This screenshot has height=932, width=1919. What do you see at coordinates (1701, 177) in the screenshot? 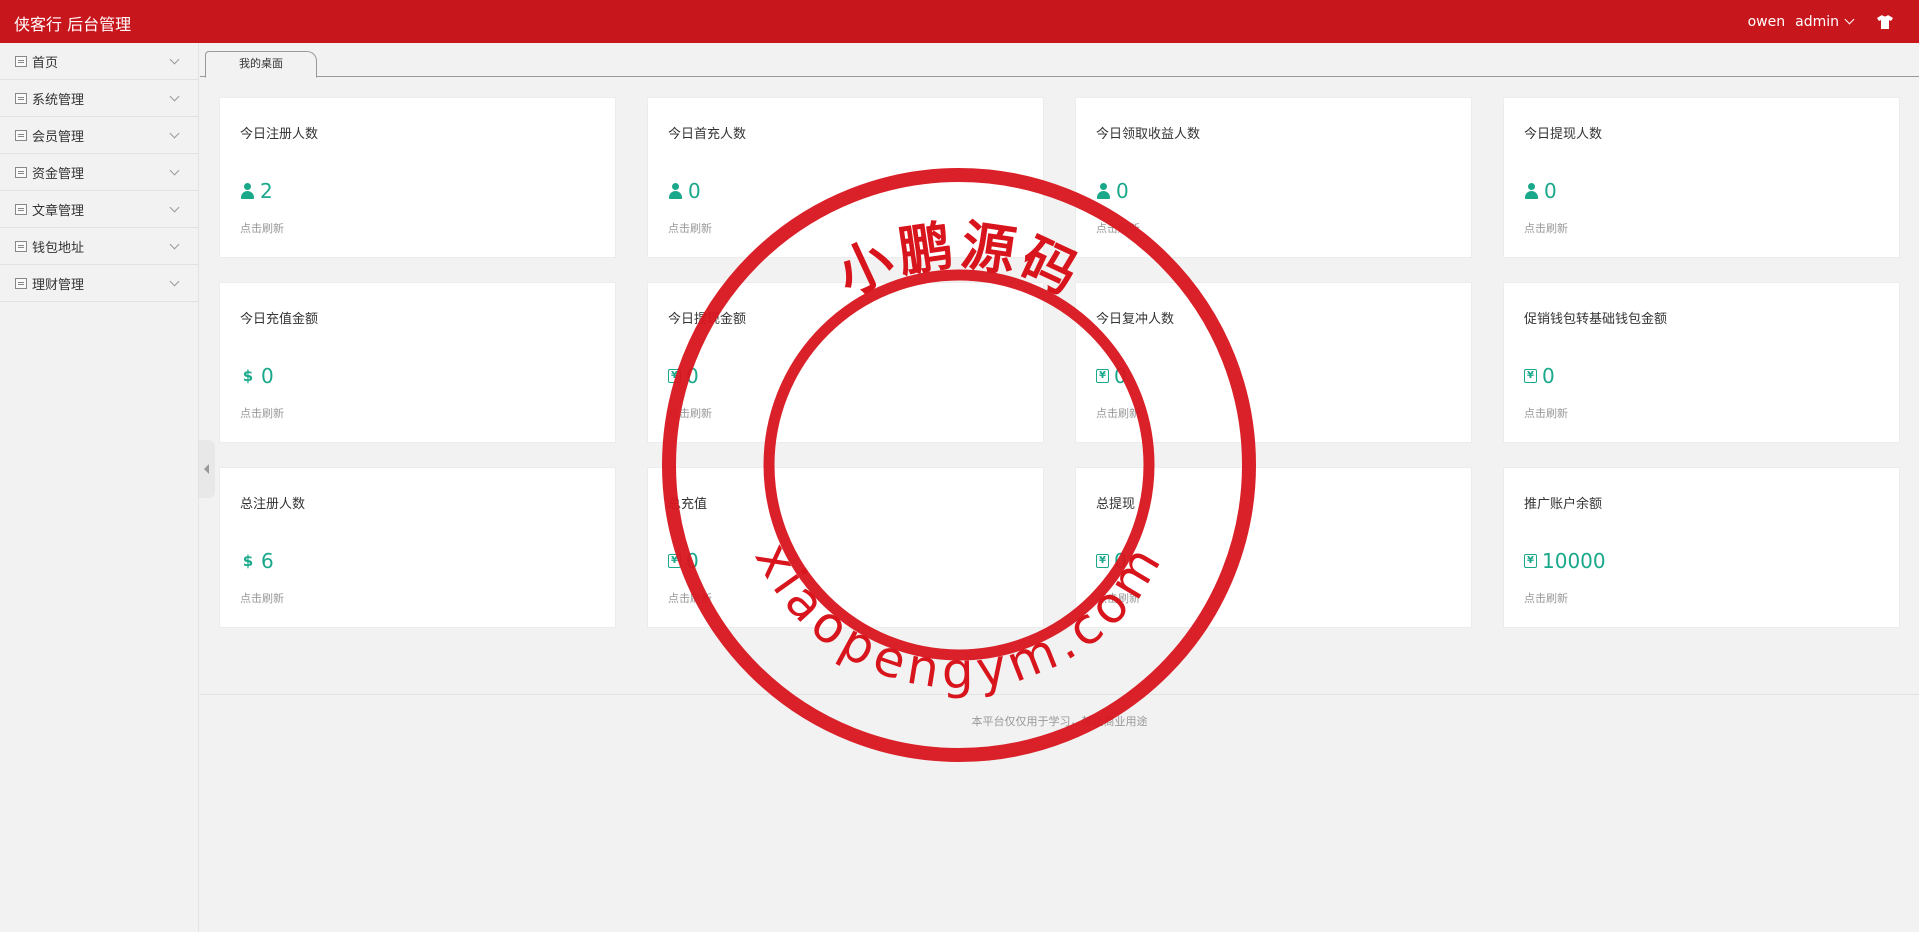
I see `stat-card: 今日提现人数 0 点击刷新` at bounding box center [1701, 177].